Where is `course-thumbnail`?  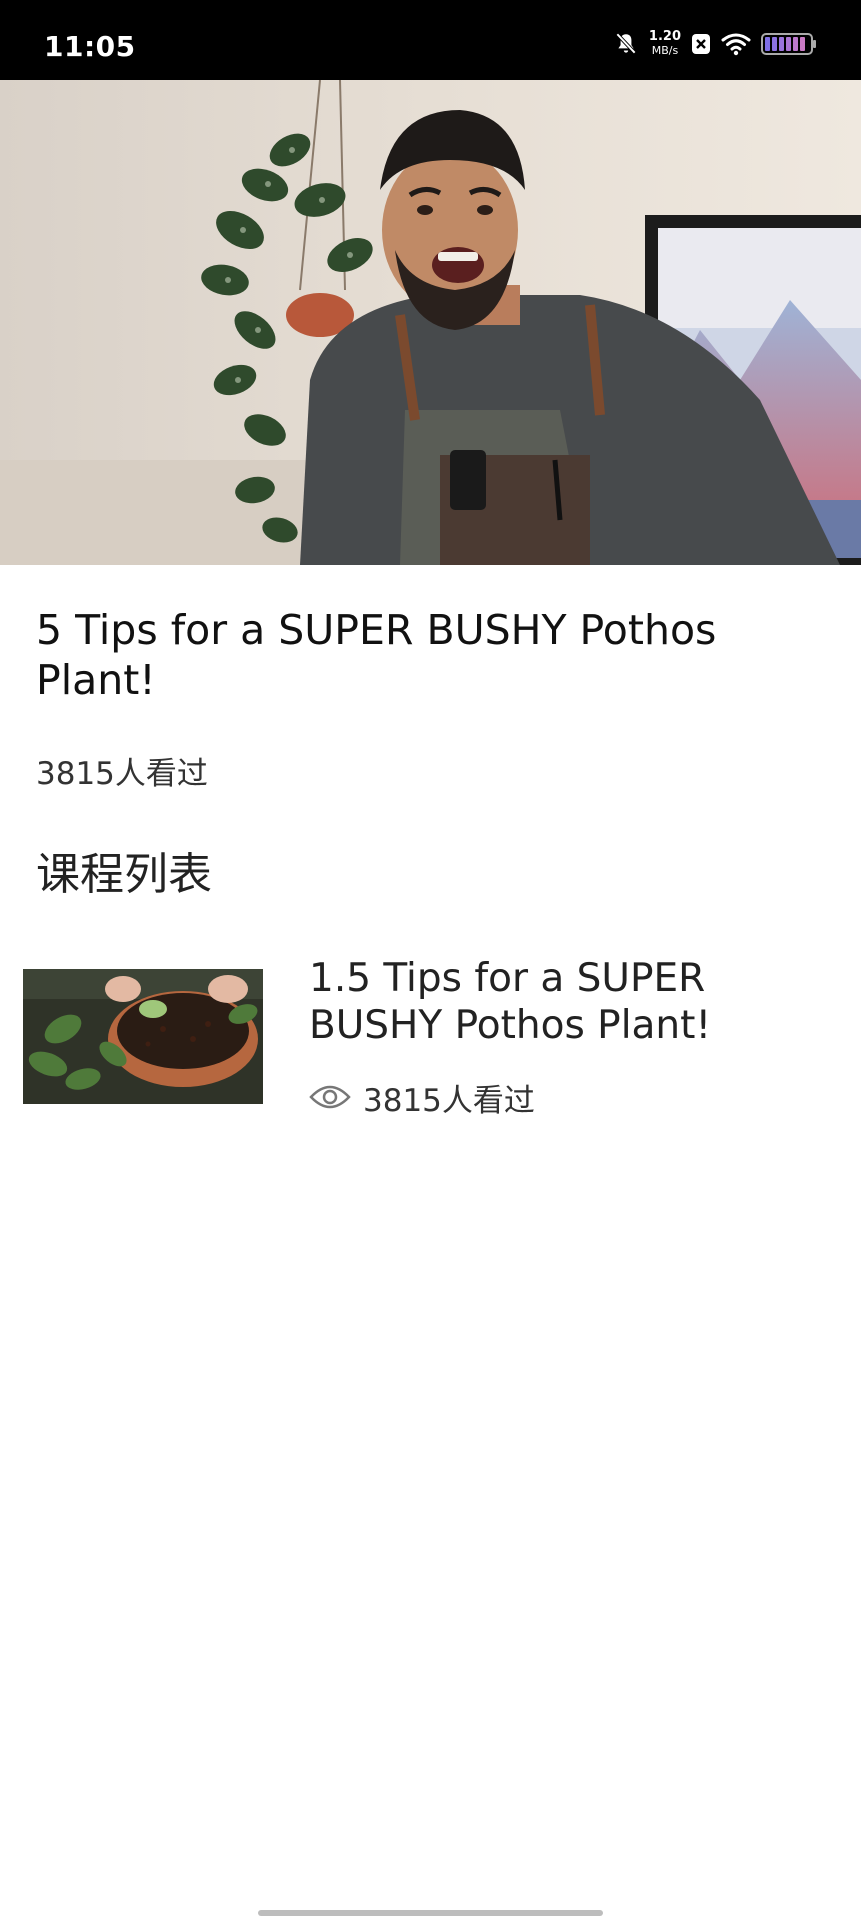 course-thumbnail is located at coordinates (143, 1036).